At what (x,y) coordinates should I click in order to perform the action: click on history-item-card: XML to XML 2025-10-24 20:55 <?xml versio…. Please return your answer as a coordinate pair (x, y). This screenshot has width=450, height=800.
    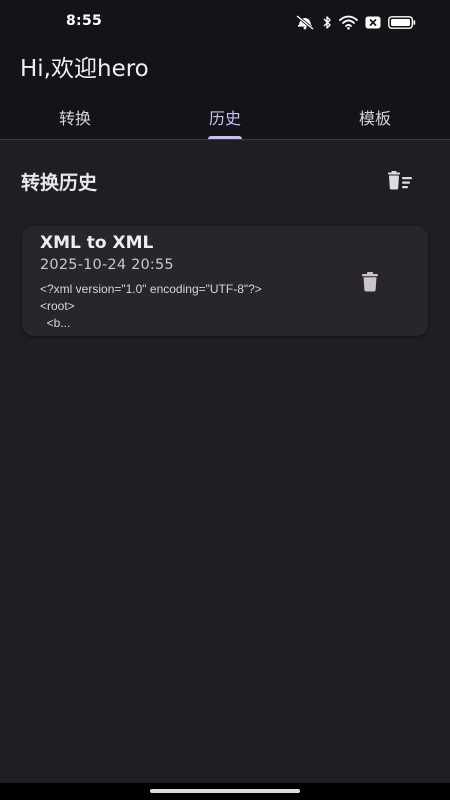
    Looking at the image, I should click on (225, 281).